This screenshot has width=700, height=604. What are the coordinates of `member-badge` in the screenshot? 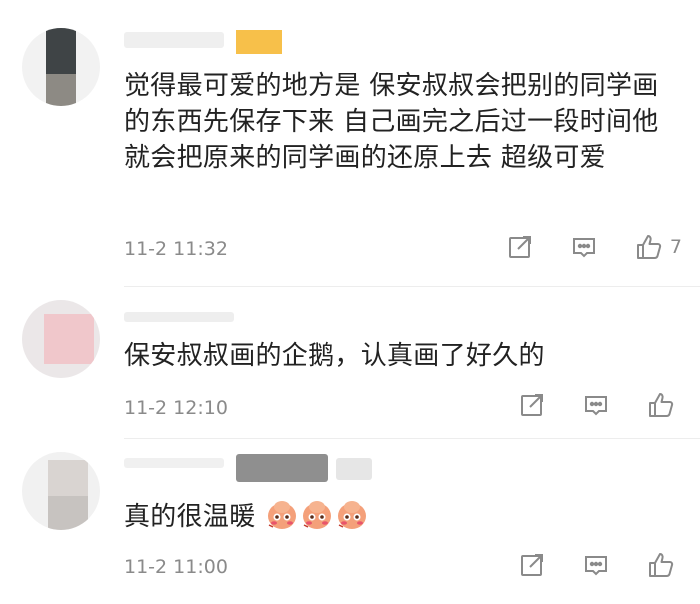 It's located at (259, 42).